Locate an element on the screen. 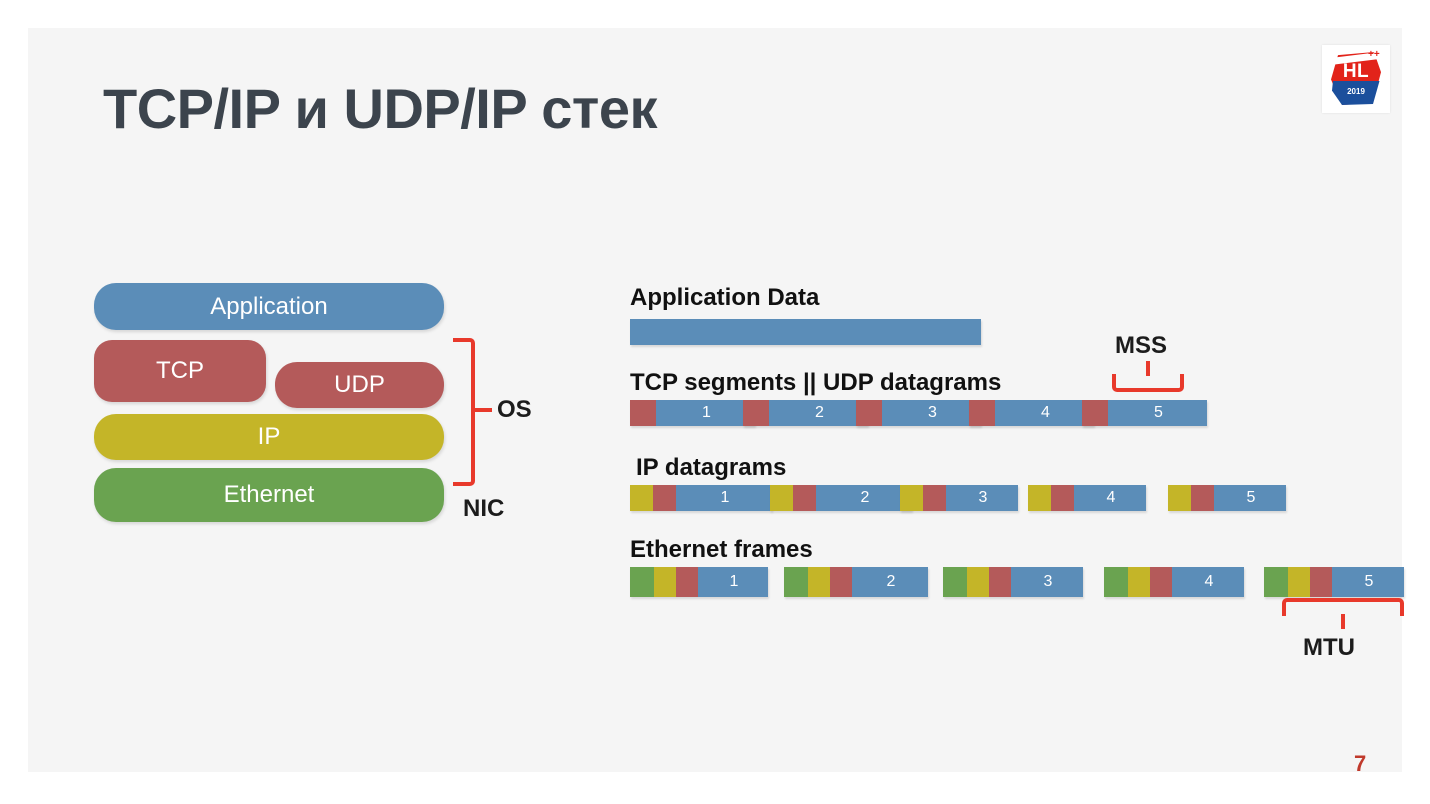 The height and width of the screenshot is (804, 1430). stack-layer-ip-label: IP is located at coordinates (269, 436).